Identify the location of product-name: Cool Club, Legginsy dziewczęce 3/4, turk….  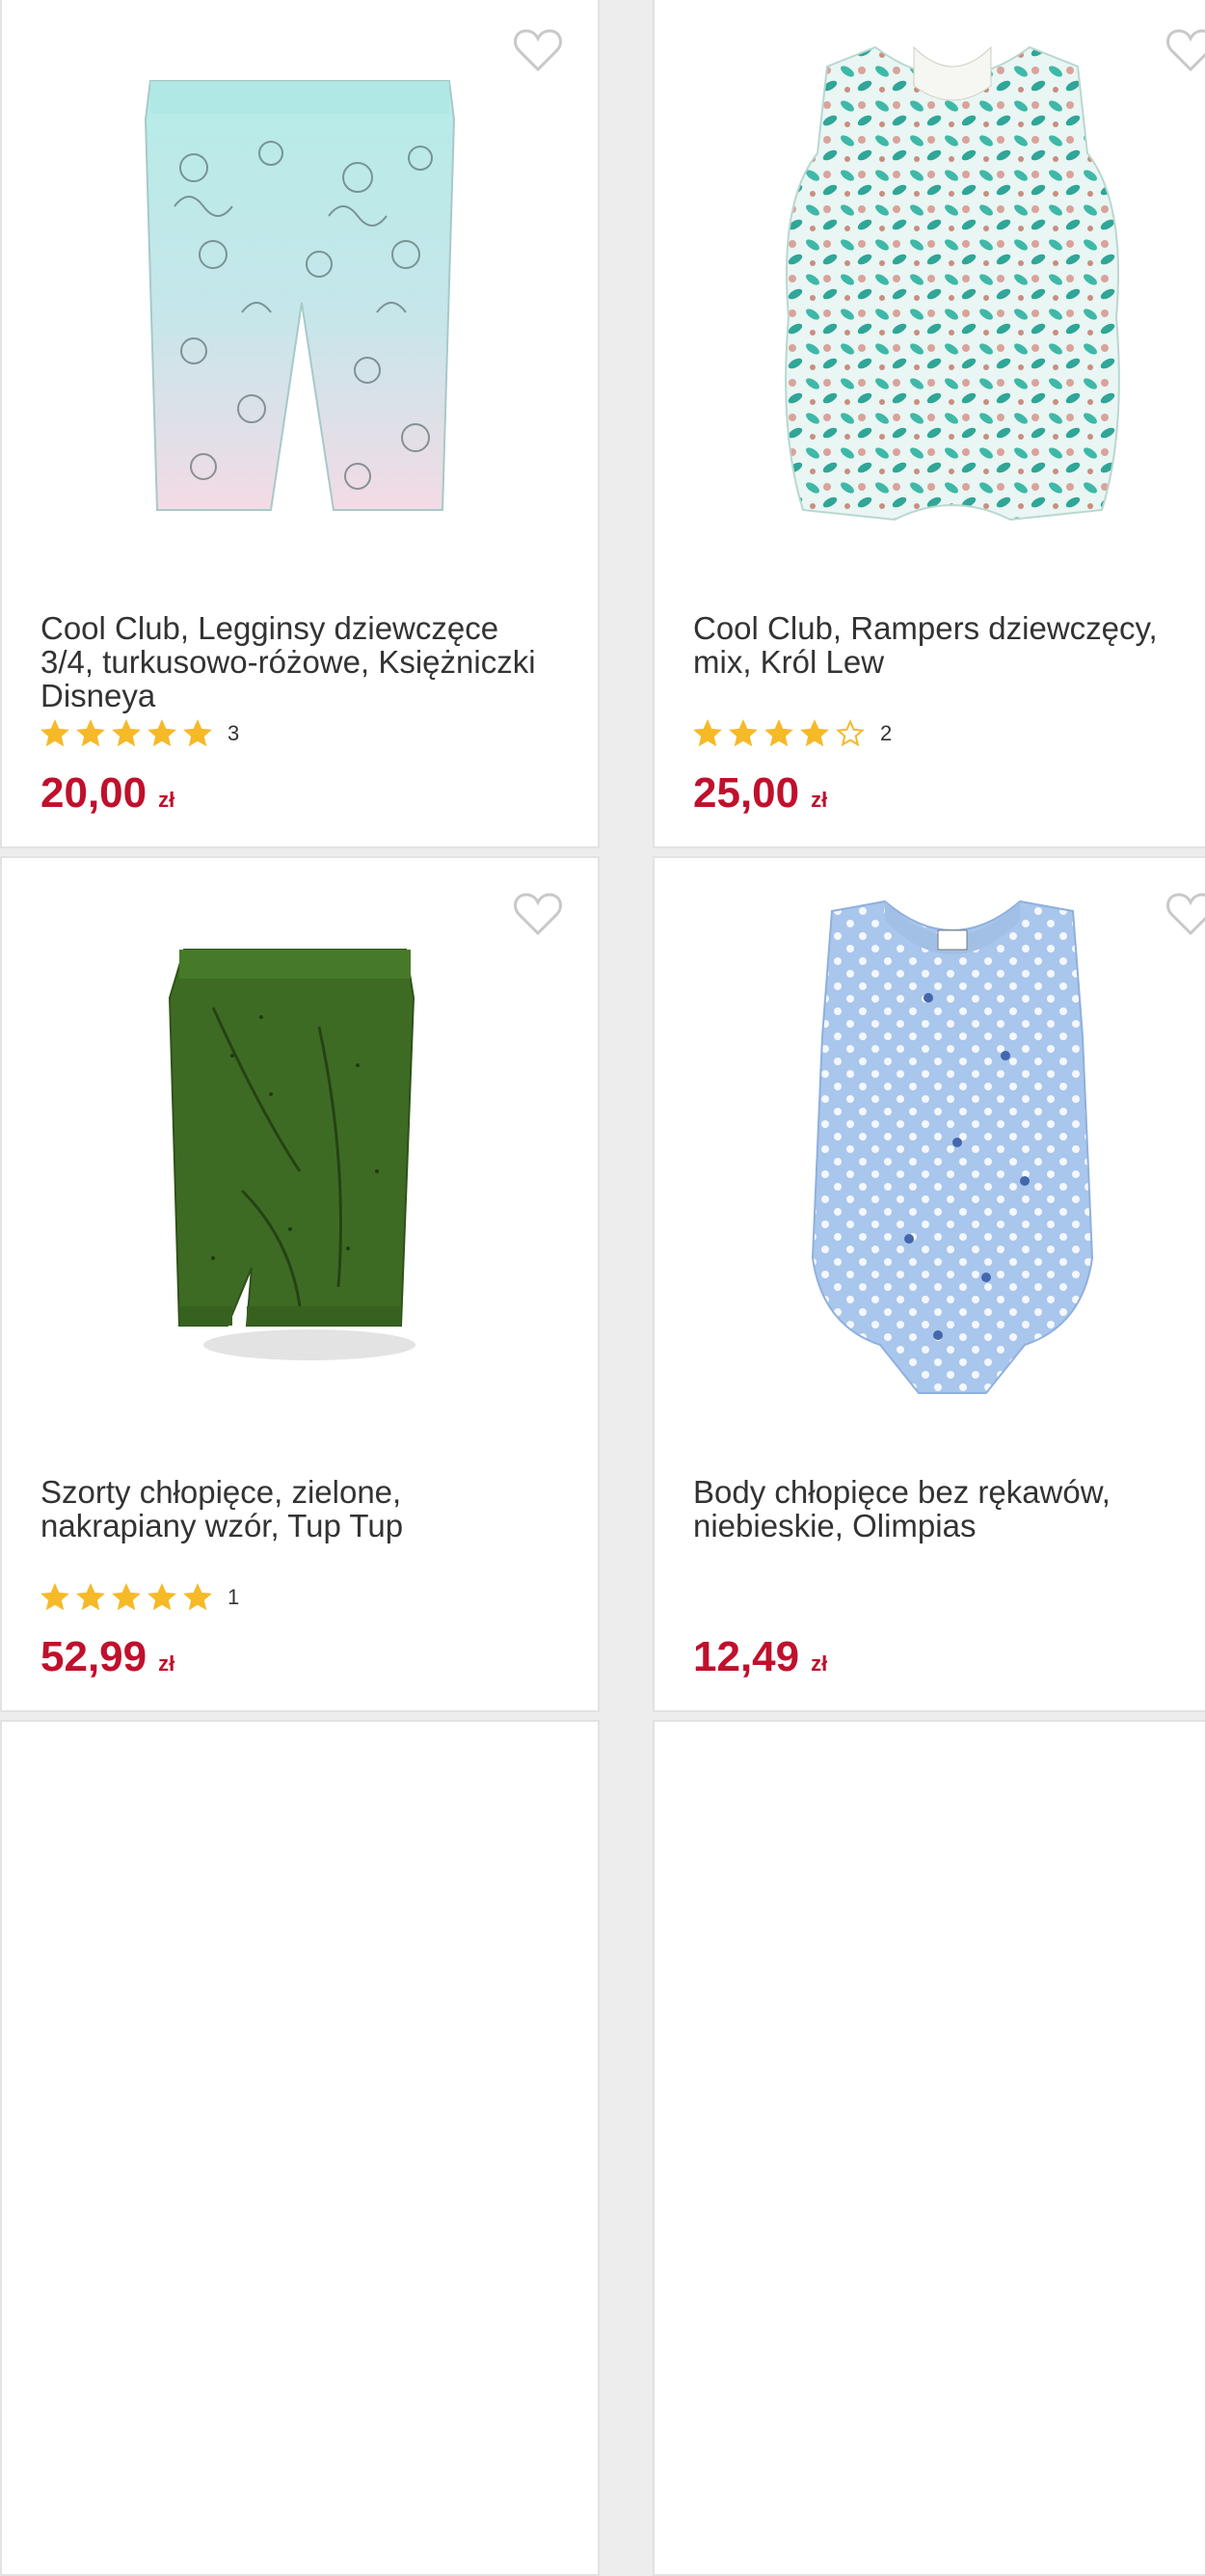
(299, 661).